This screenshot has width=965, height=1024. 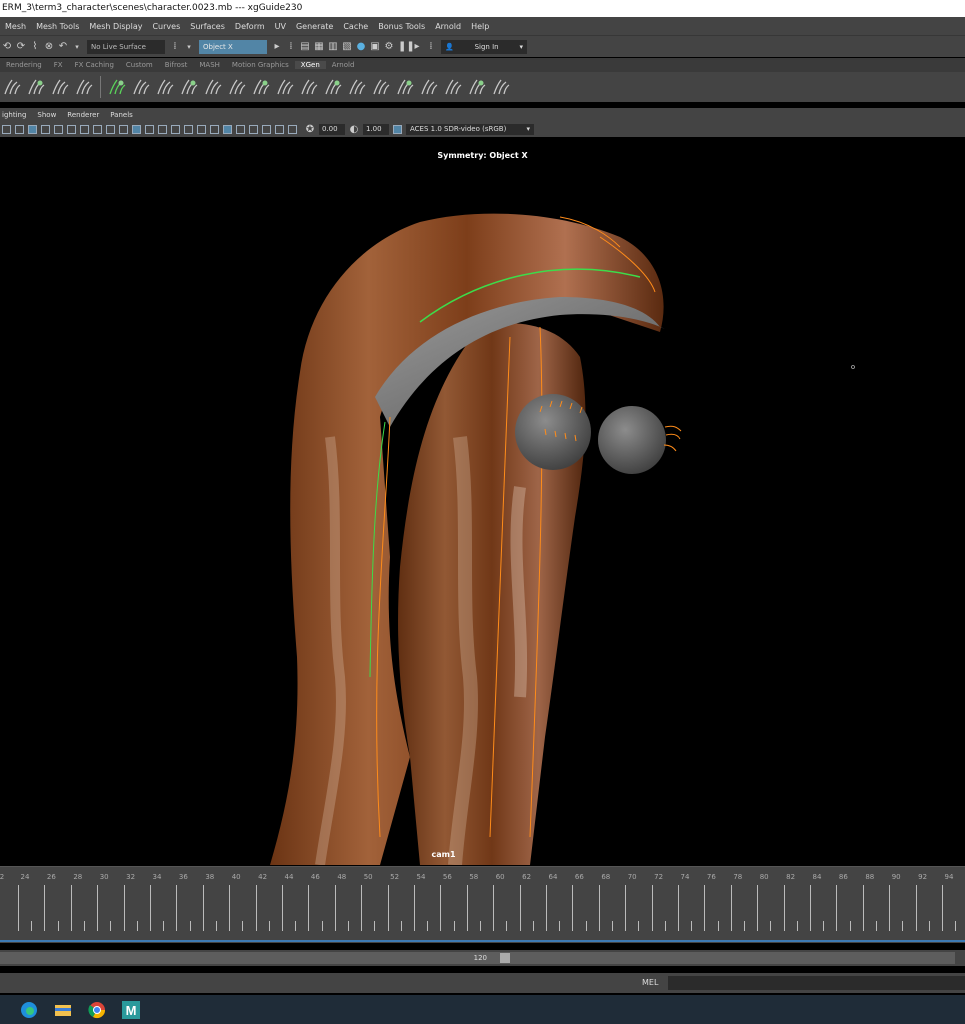 What do you see at coordinates (333, 46) in the screenshot?
I see `ipr-render-icon: ▥` at bounding box center [333, 46].